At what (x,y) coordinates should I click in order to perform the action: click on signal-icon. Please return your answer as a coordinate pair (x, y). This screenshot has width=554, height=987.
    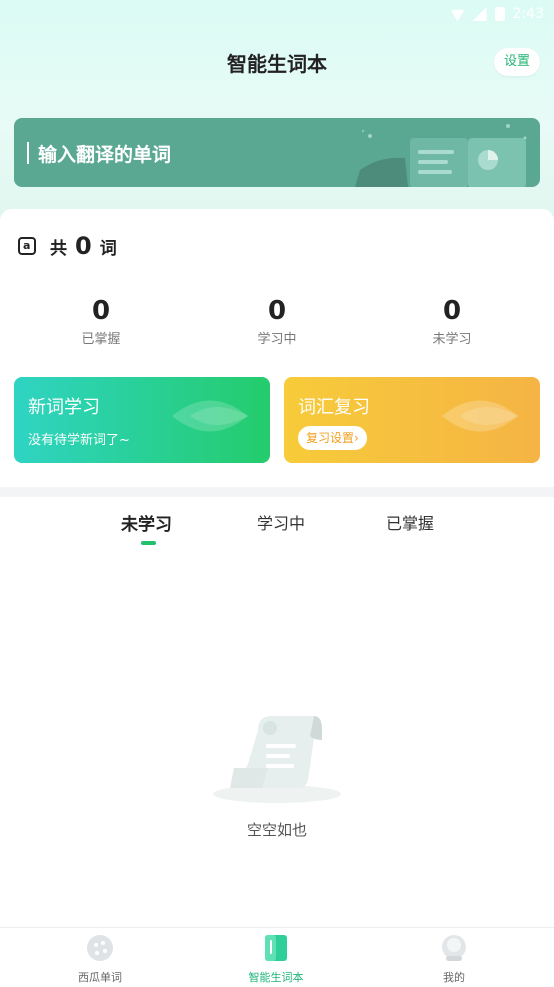
    Looking at the image, I should click on (479, 14).